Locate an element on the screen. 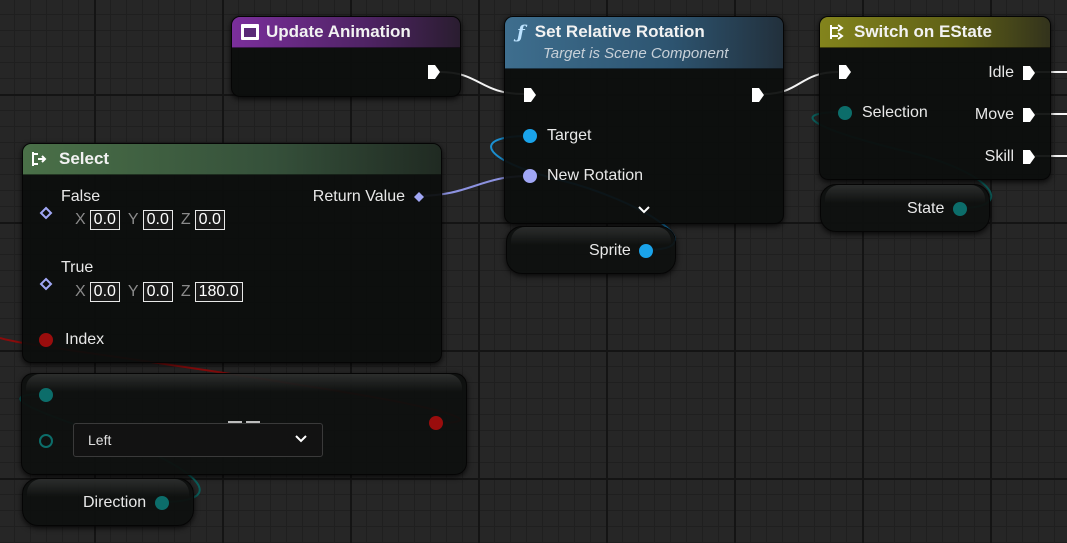 The height and width of the screenshot is (543, 1067). pin-label: Index is located at coordinates (85, 339).